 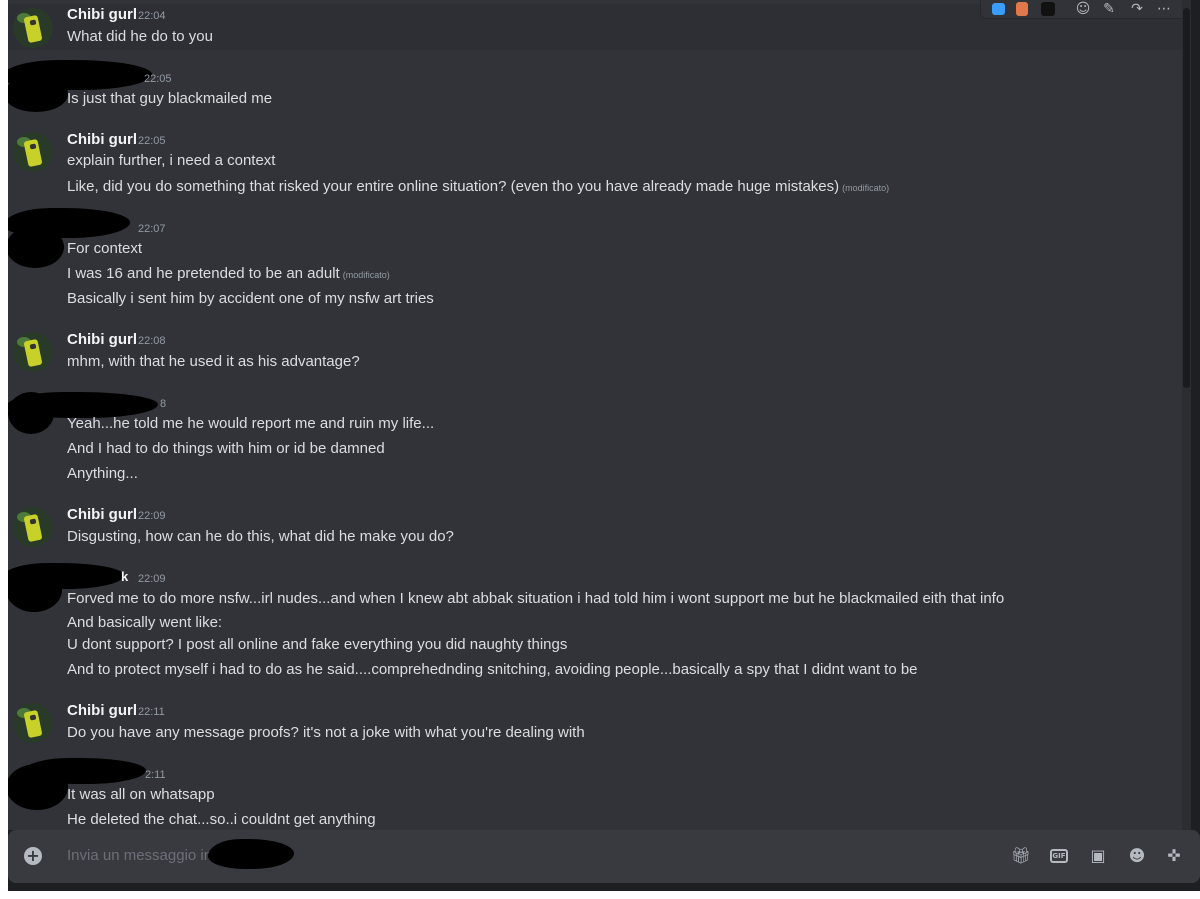 What do you see at coordinates (105, 248) in the screenshot?
I see `message-text: For context` at bounding box center [105, 248].